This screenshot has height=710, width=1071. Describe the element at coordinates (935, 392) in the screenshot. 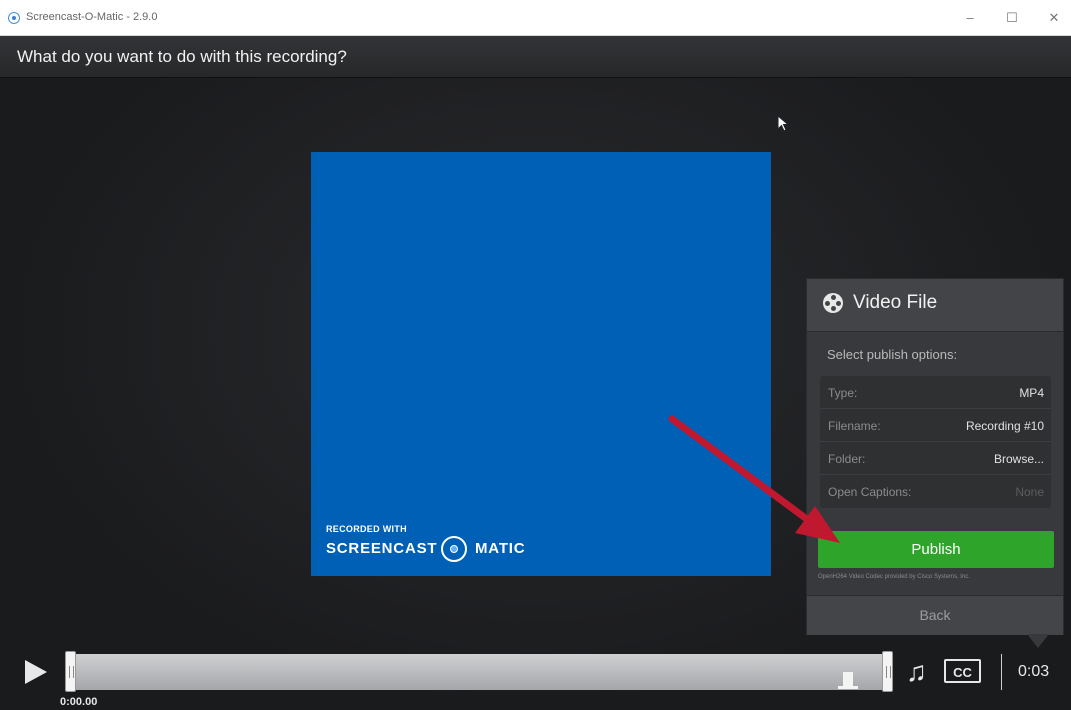

I see `option-type: Type: MP4` at that location.